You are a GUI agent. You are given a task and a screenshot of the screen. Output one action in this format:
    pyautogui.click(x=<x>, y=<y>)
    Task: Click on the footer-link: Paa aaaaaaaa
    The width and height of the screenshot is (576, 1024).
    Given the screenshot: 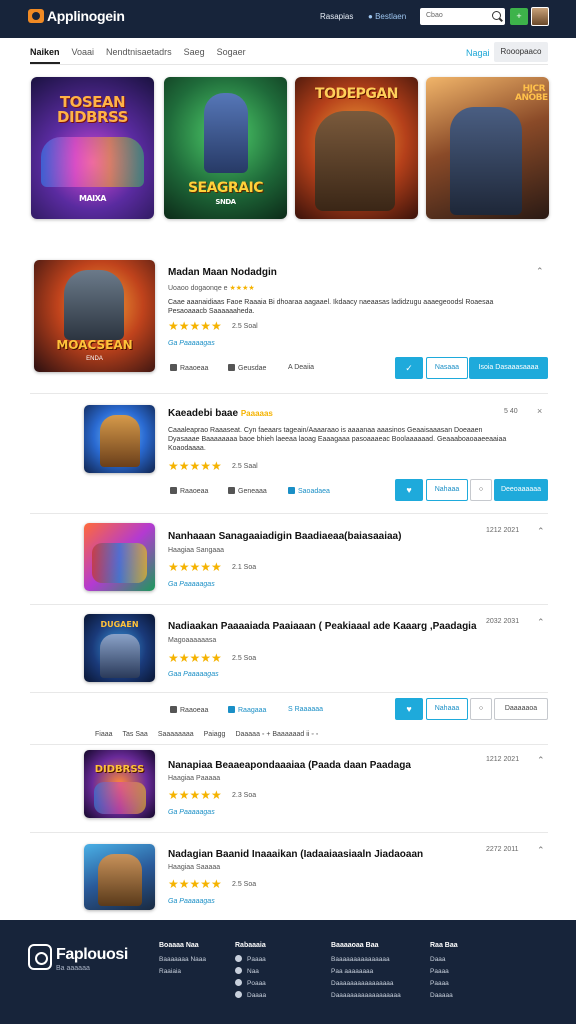 What is the action you would take?
    pyautogui.click(x=366, y=972)
    